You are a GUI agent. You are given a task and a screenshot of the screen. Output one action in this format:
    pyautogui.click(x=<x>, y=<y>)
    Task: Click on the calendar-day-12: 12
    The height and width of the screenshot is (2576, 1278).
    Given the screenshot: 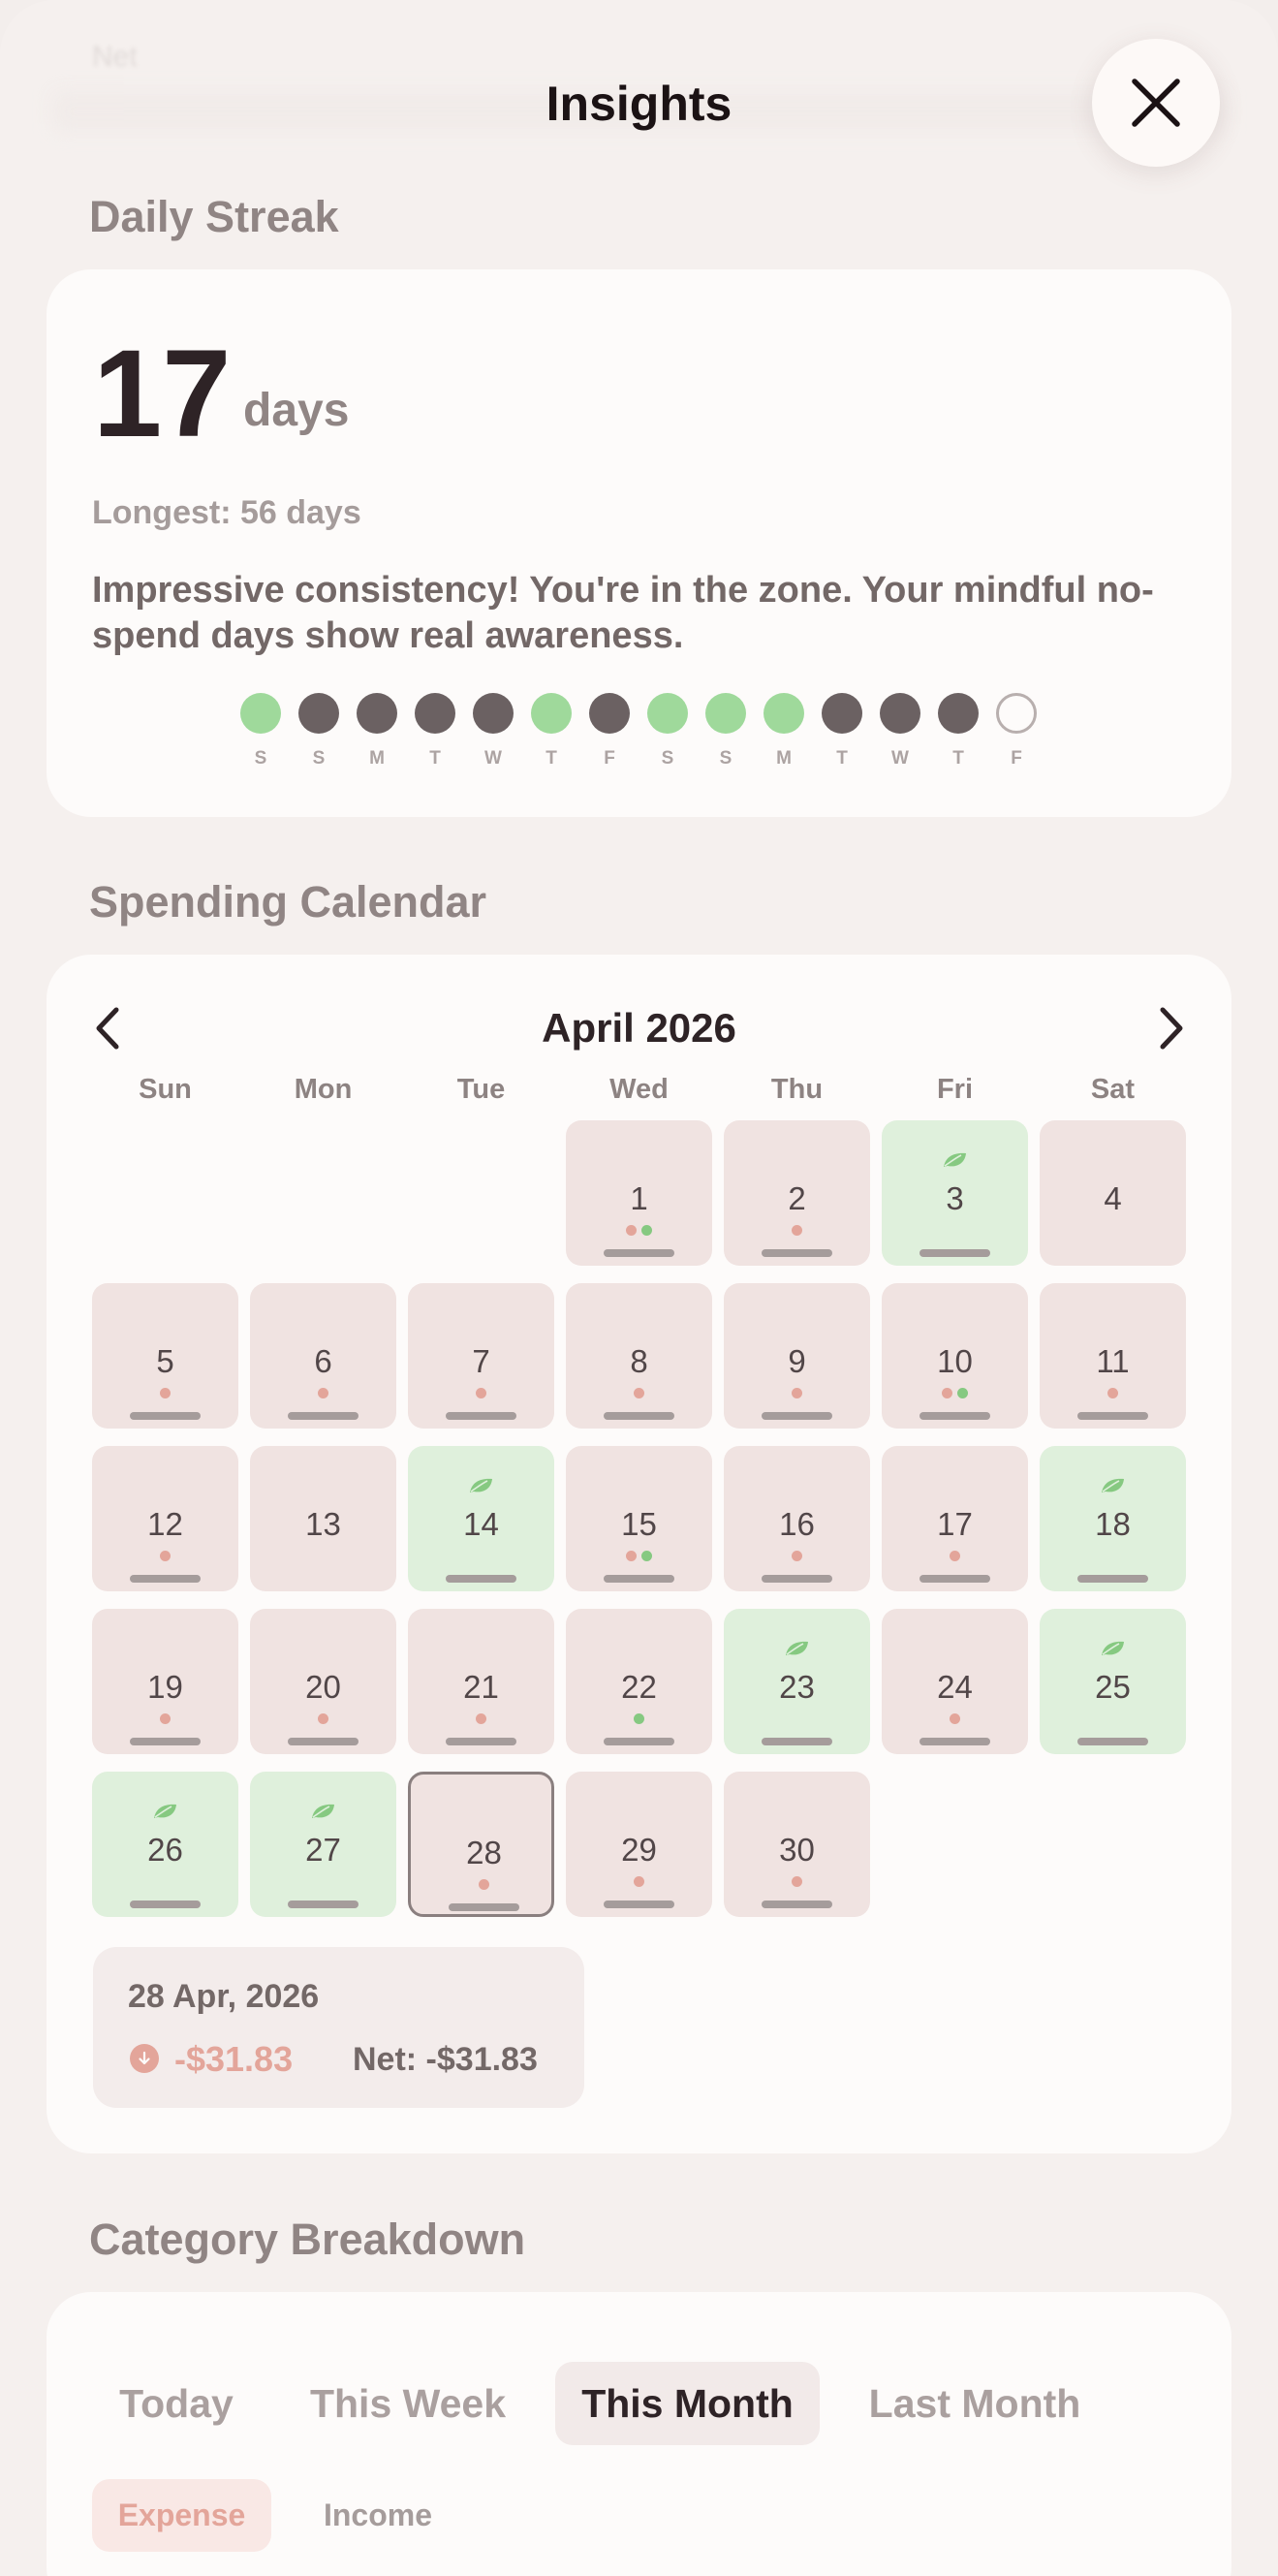 What is the action you would take?
    pyautogui.click(x=165, y=1518)
    